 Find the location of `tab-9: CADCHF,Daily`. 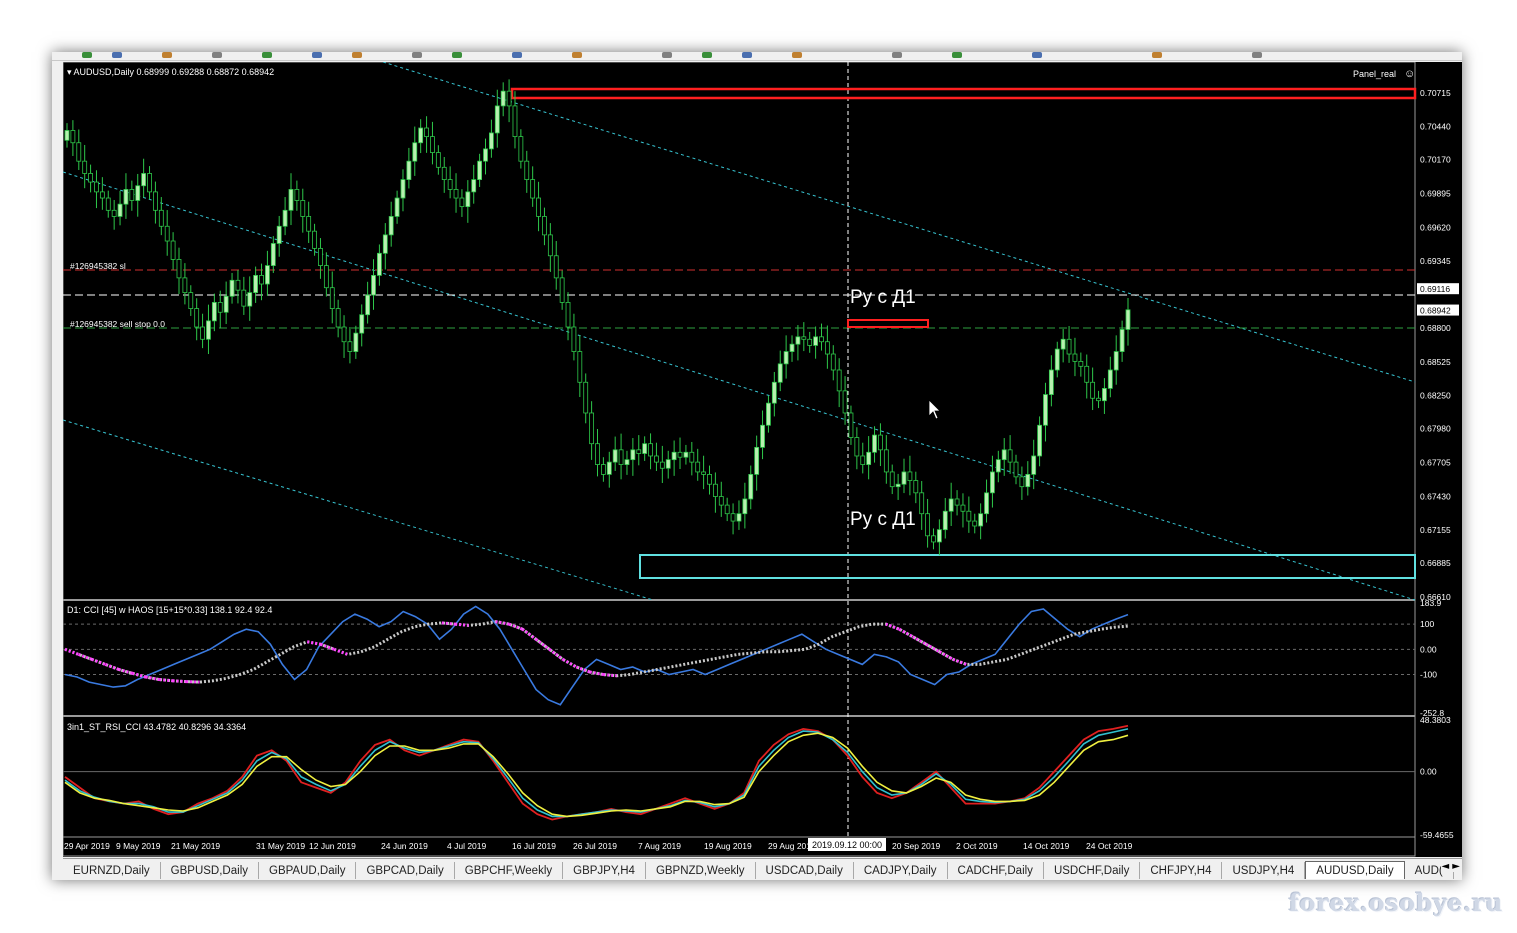

tab-9: CADCHF,Daily is located at coordinates (996, 870).